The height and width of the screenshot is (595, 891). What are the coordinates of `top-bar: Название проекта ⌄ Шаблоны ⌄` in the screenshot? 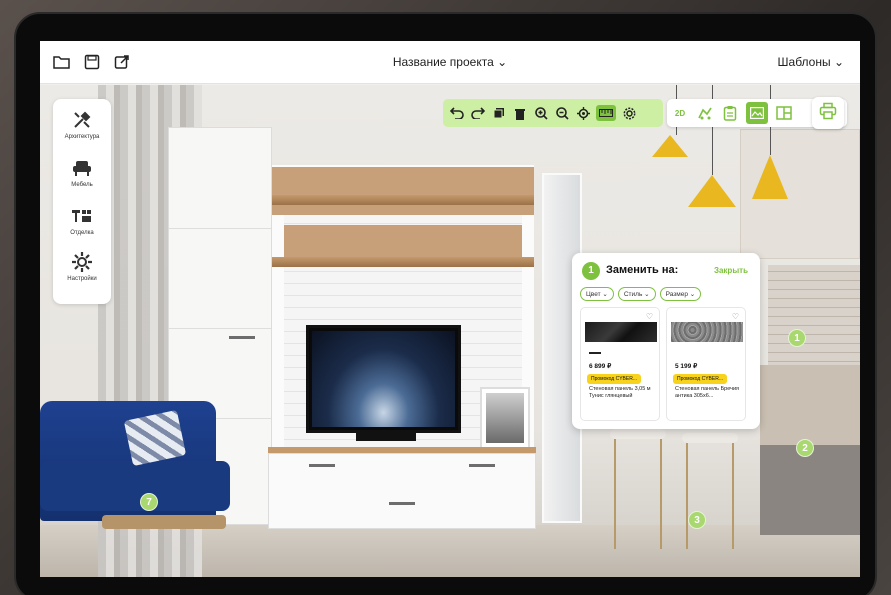 It's located at (450, 62).